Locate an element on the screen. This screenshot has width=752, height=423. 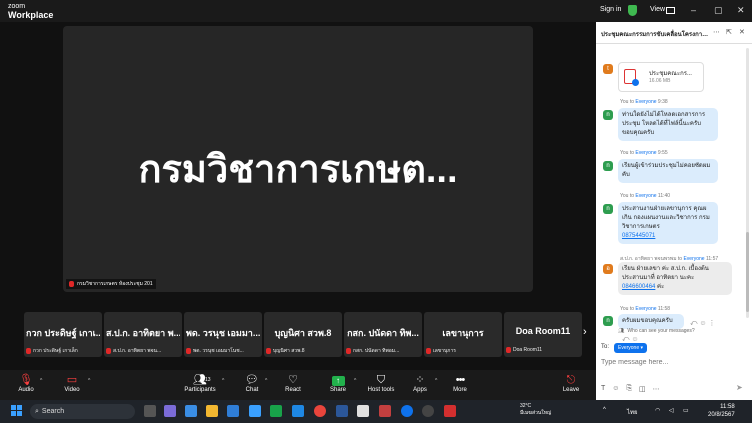
attach-file-icon: ⎘ is located at coordinates (629, 389).